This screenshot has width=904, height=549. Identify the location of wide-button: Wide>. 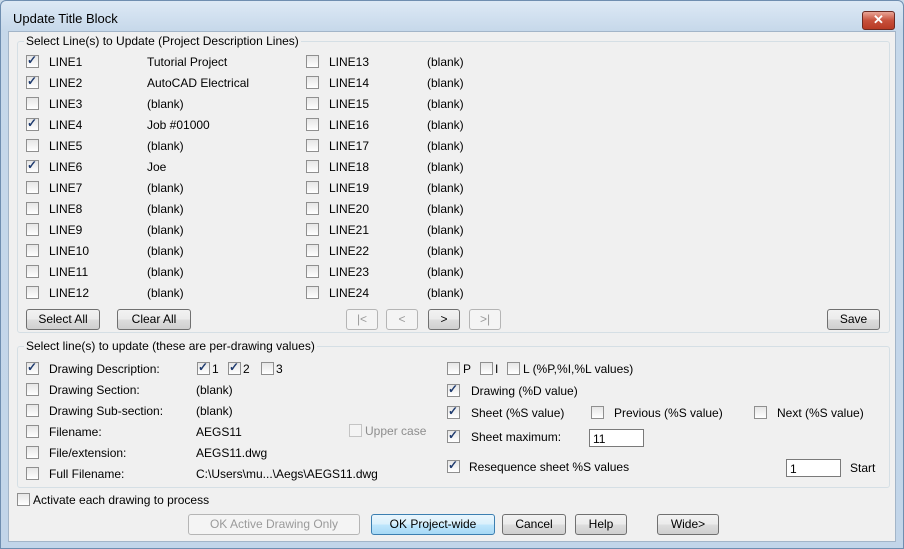
(688, 524).